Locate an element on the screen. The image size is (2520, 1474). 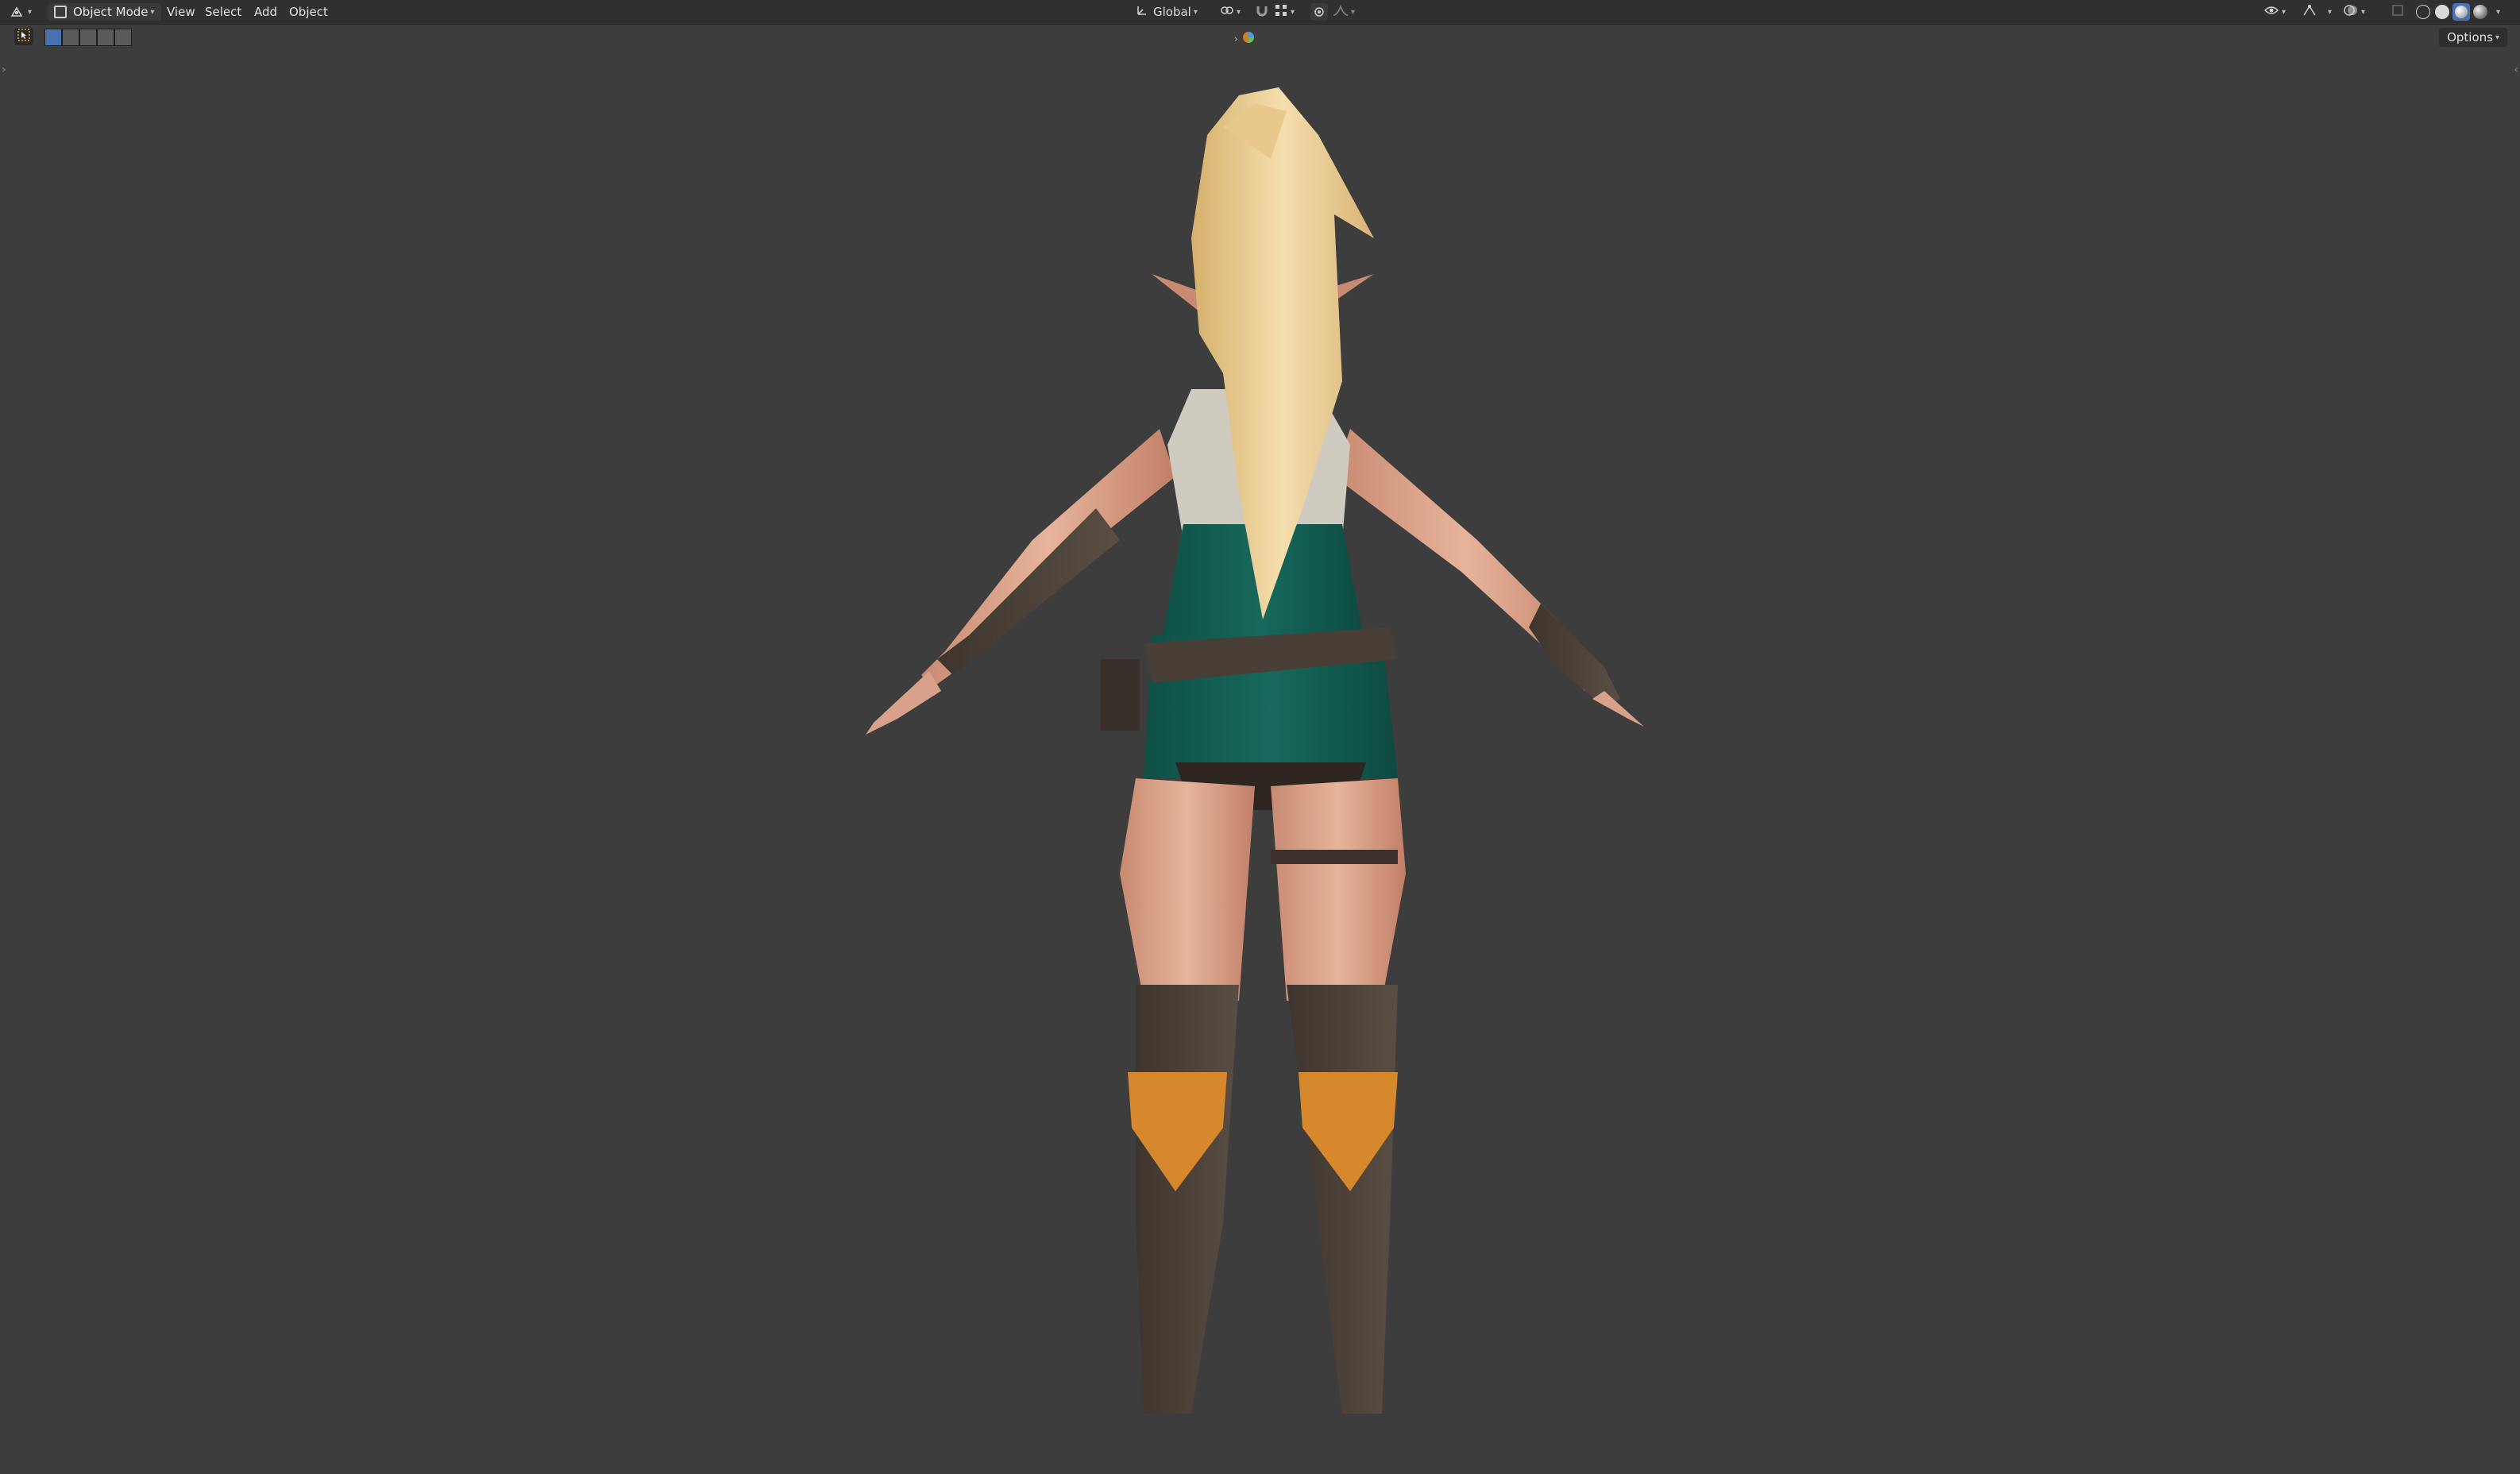
menu-view: View is located at coordinates (181, 12).